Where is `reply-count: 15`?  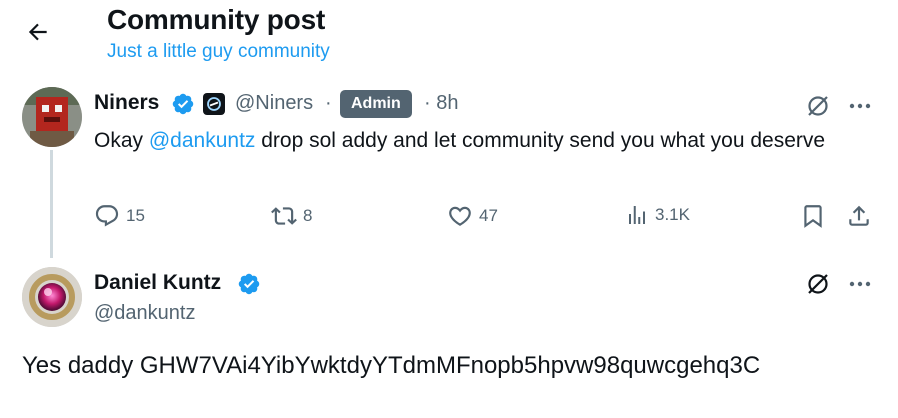 reply-count: 15 is located at coordinates (135, 215).